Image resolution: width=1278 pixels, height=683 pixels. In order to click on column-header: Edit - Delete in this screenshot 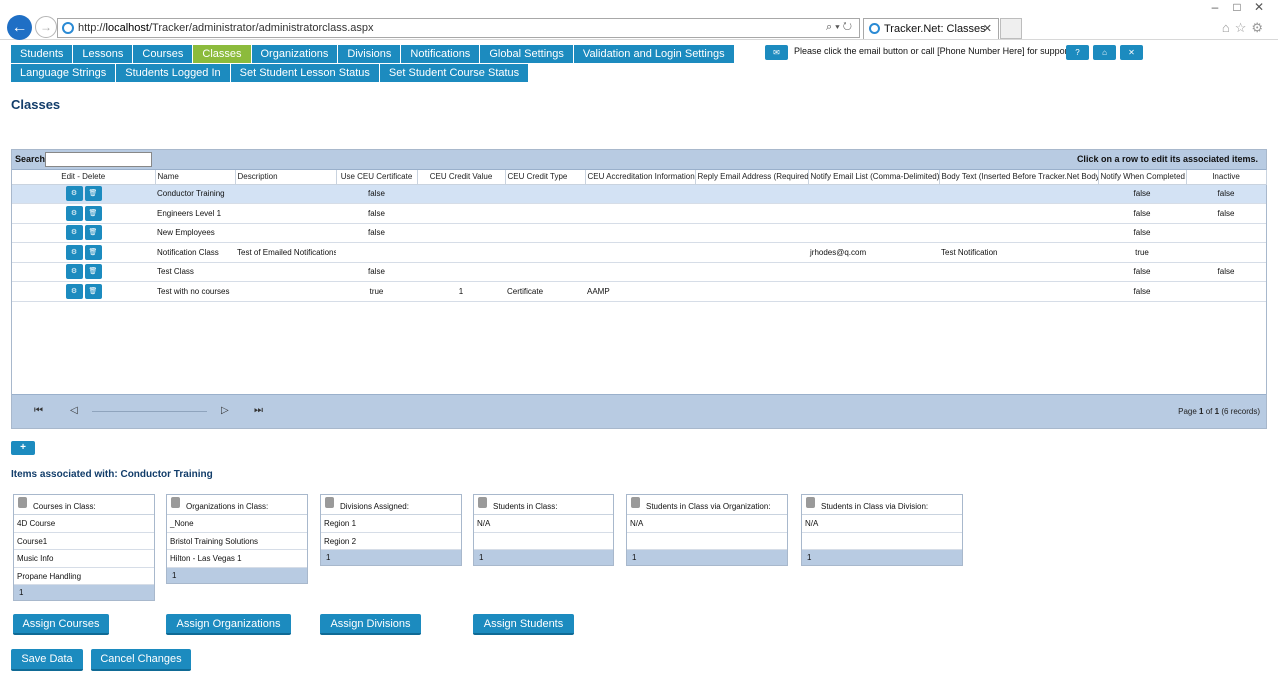, I will do `click(84, 177)`.